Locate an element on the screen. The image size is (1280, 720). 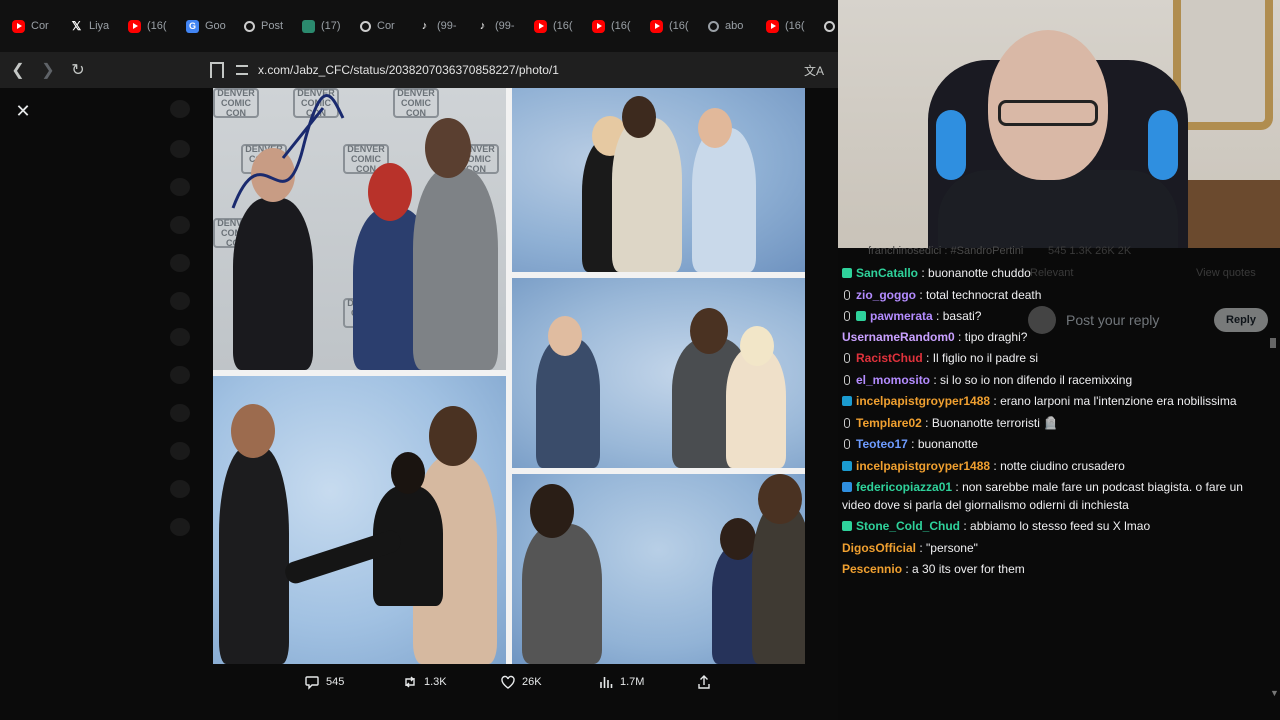
repost-action: 1.3K is located at coordinates (424, 682).